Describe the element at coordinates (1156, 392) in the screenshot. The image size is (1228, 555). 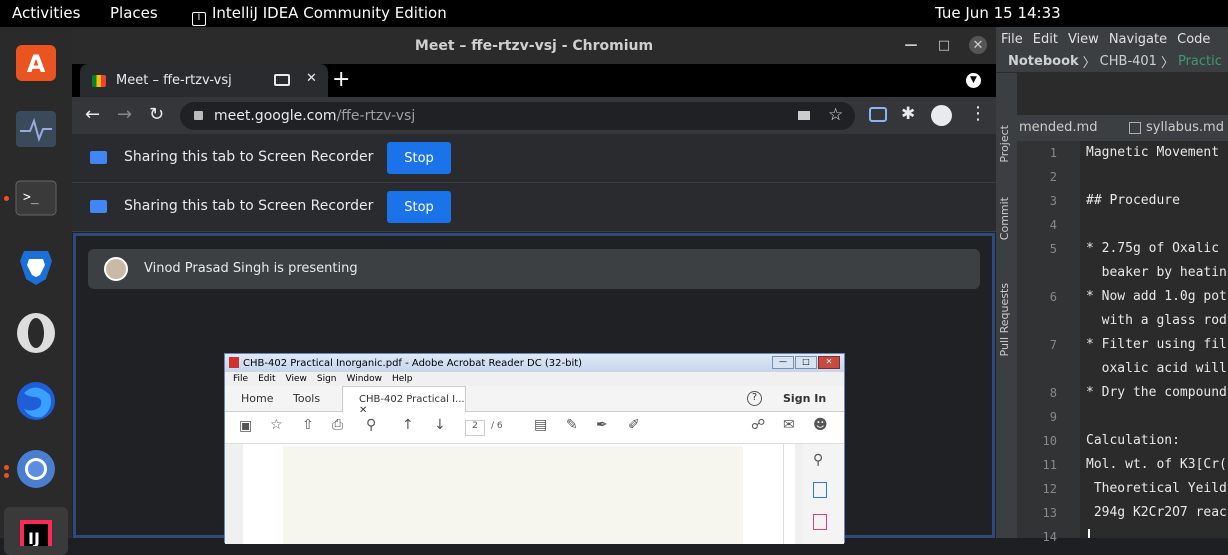
I see `code-line: * Dry the compound` at that location.